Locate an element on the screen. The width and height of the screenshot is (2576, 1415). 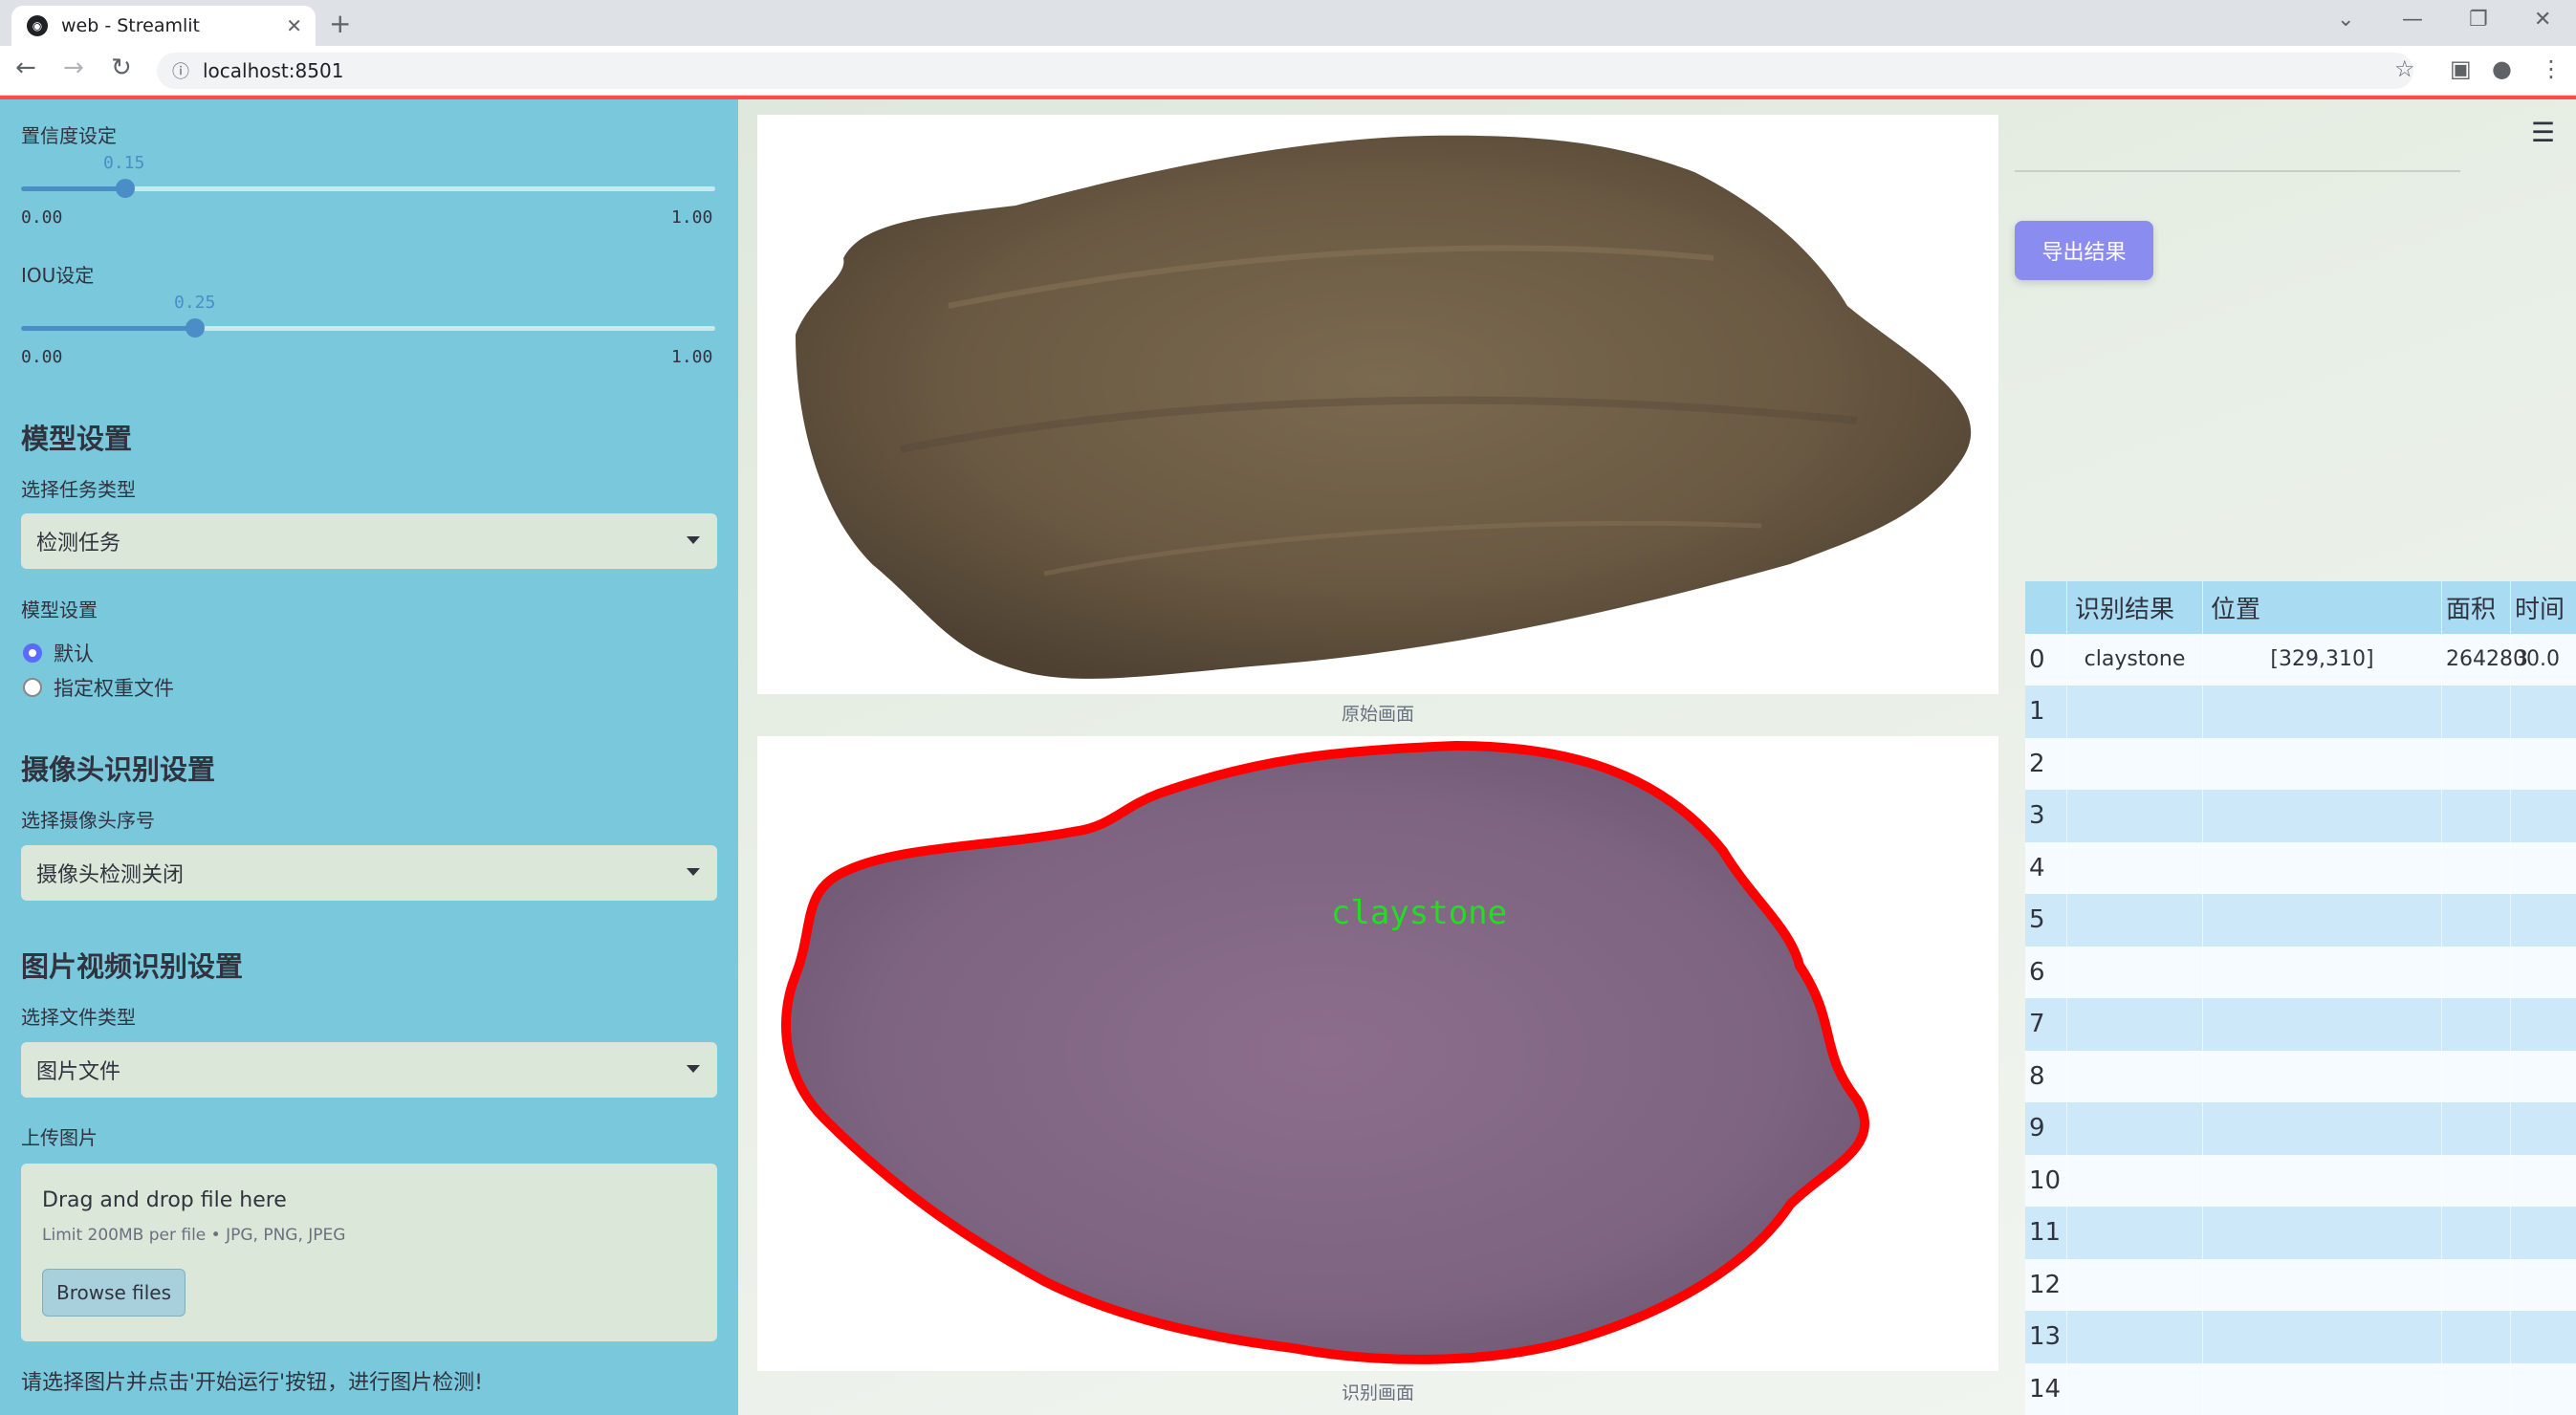
table-row: 1 is located at coordinates (2300, 712).